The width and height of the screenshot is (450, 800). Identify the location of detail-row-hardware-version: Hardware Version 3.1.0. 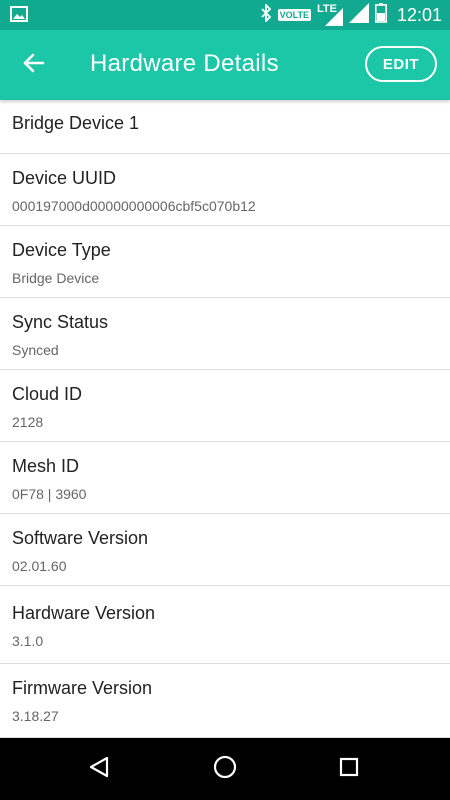
(225, 625).